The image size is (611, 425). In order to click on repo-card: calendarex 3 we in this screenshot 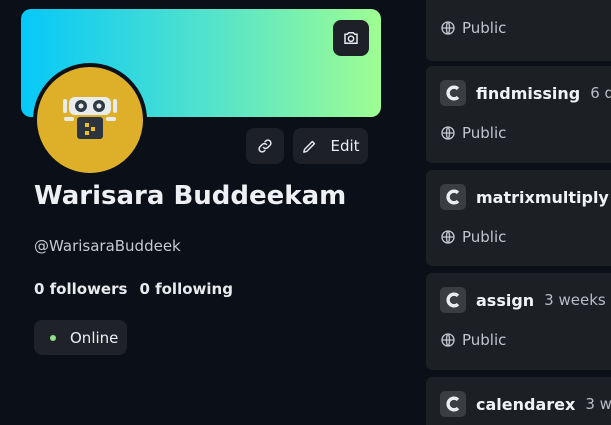, I will do `click(518, 401)`.